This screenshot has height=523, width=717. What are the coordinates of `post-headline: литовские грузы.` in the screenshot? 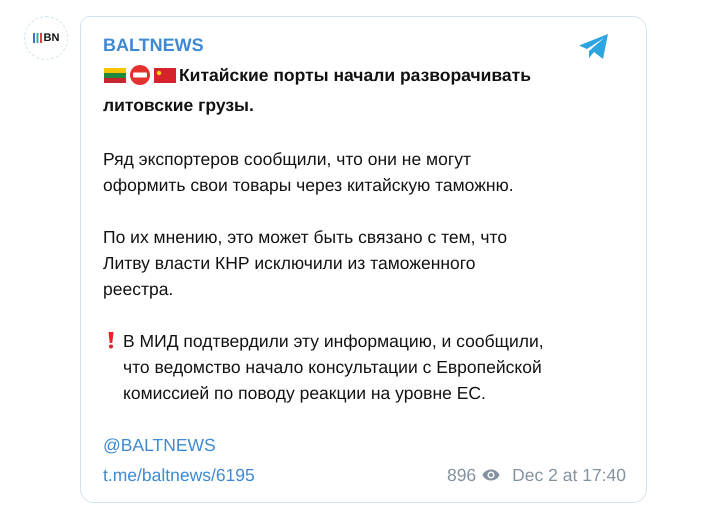 It's located at (178, 105).